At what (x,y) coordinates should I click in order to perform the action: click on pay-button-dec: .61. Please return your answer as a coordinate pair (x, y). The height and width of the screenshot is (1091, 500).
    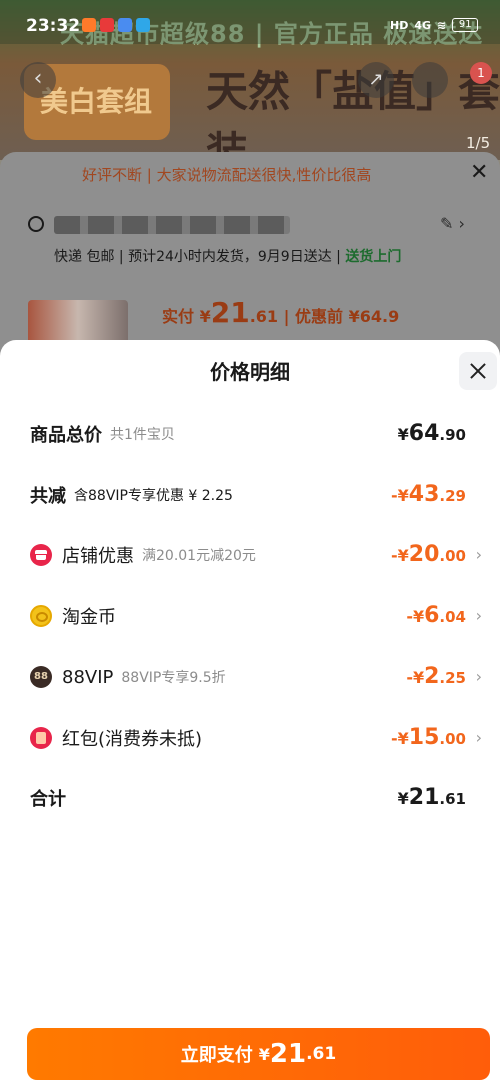
    Looking at the image, I should click on (321, 1054).